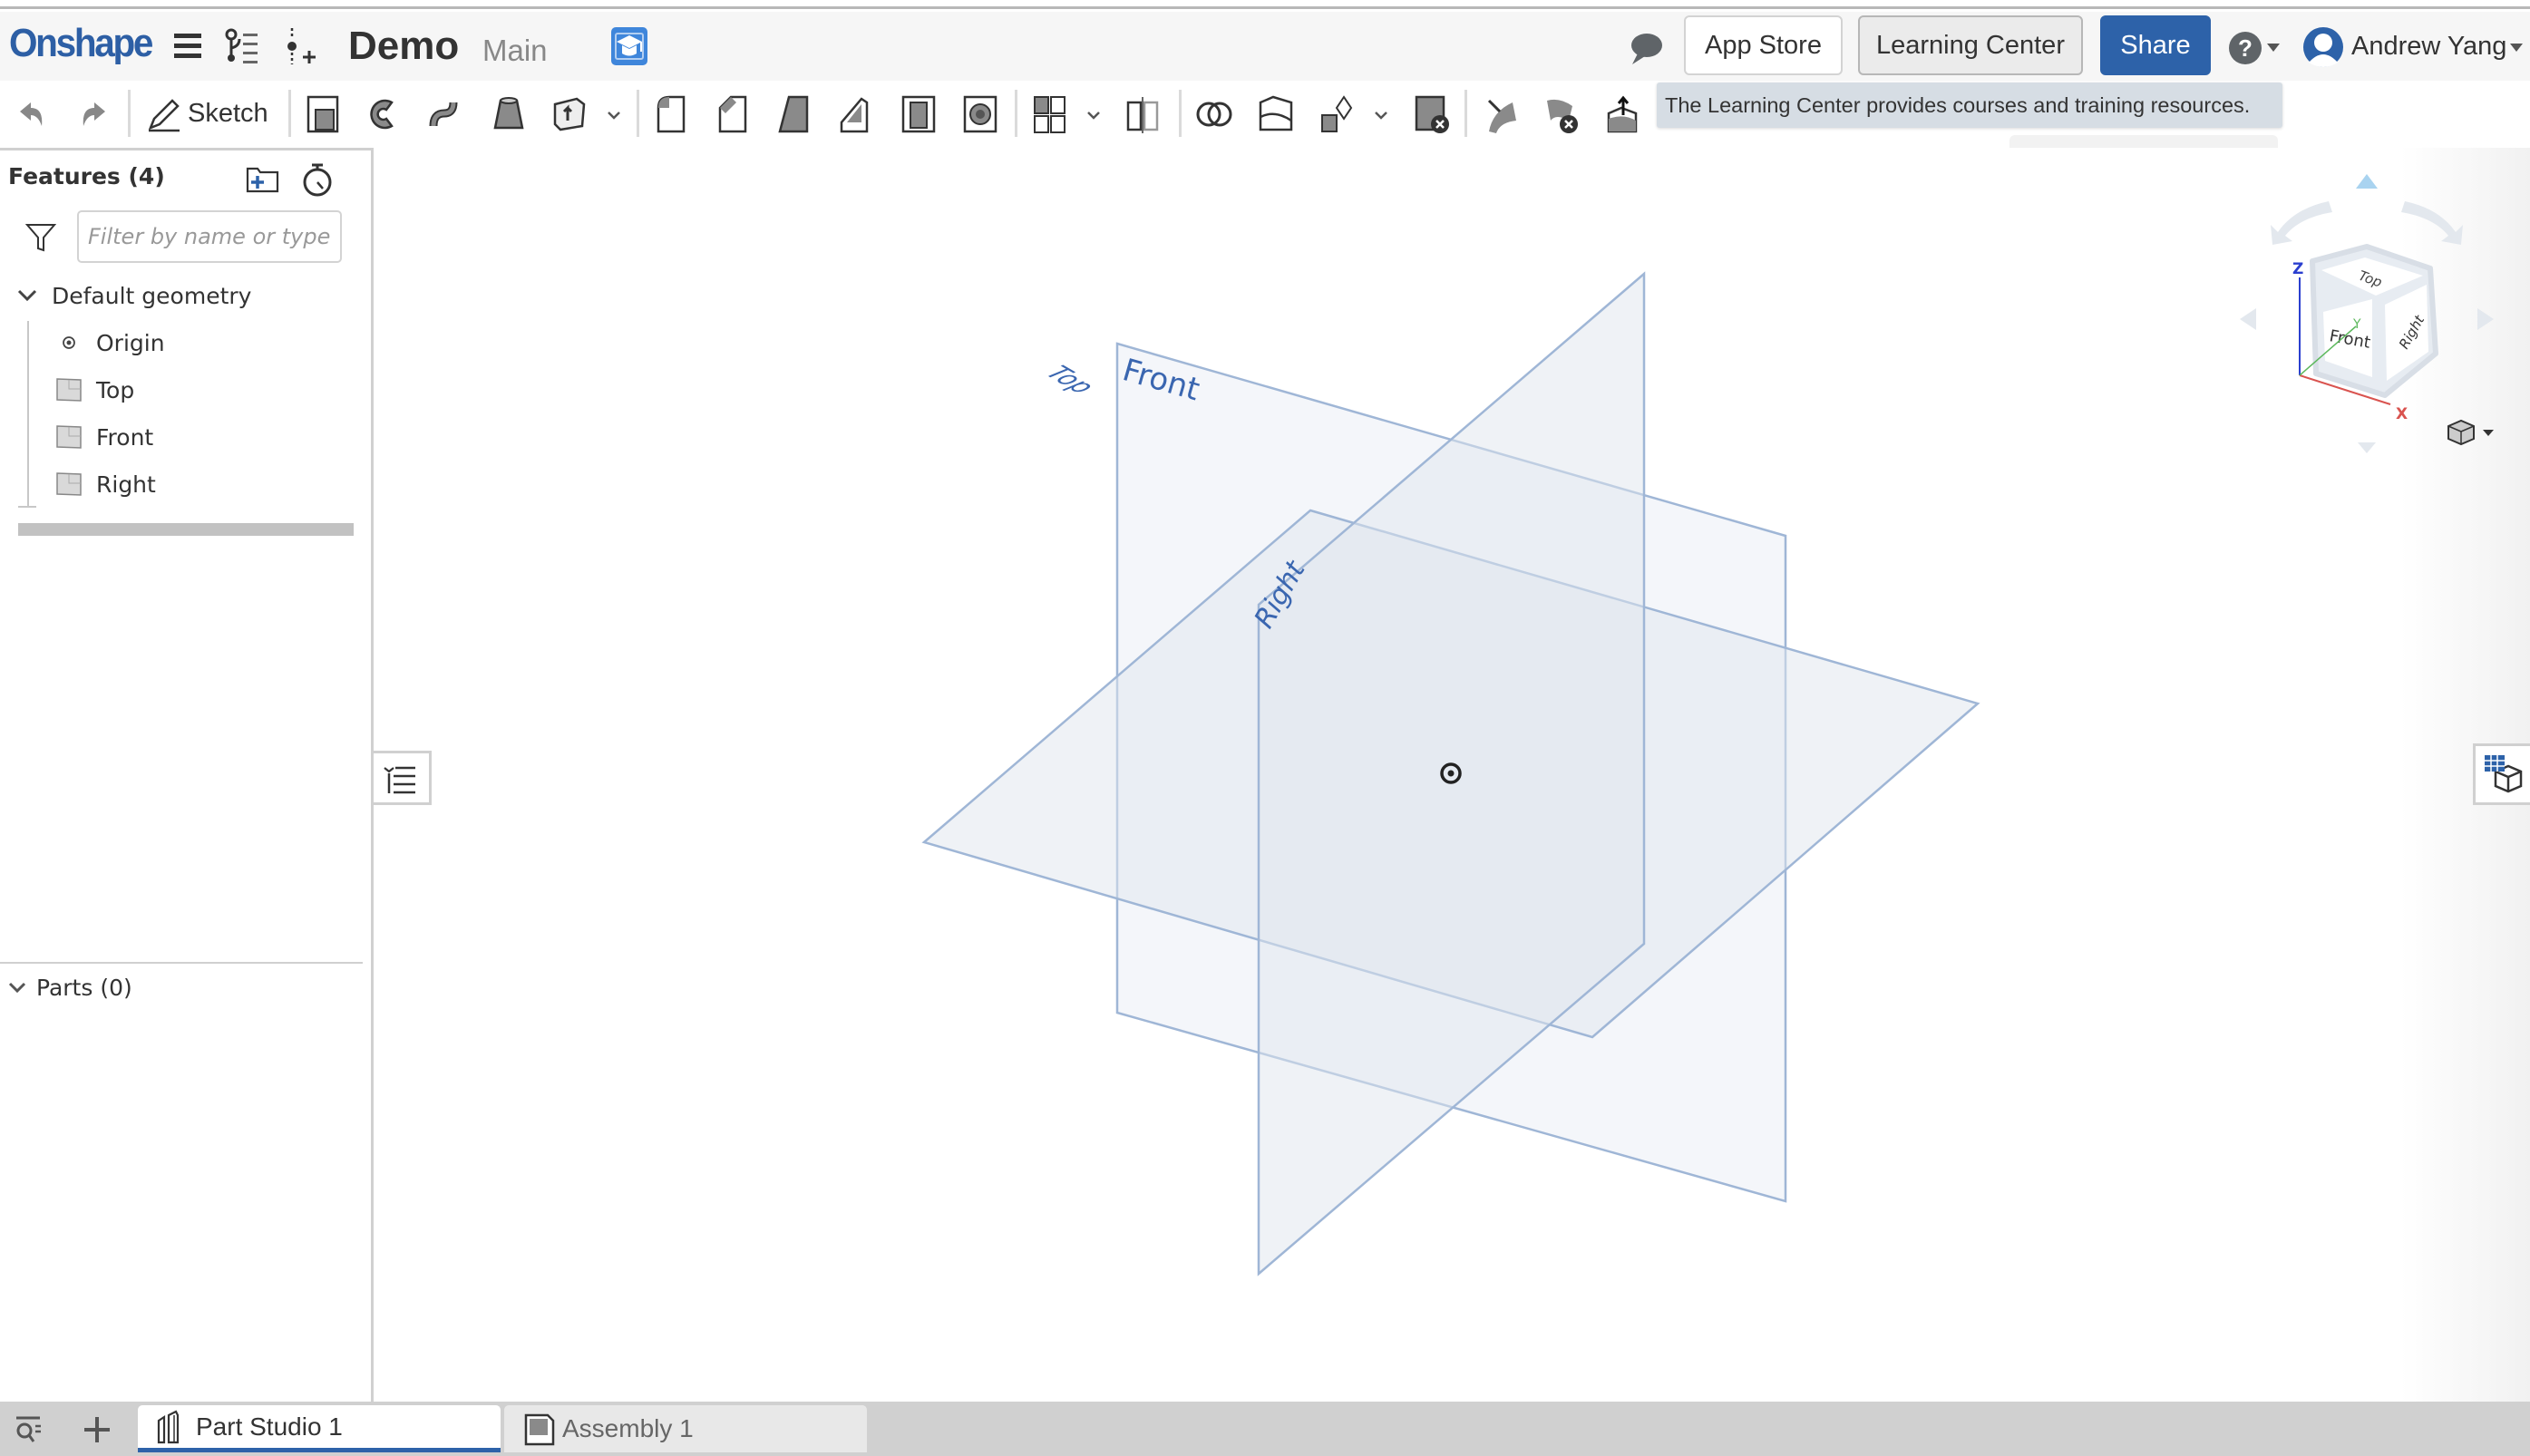 This screenshot has width=2530, height=1456. What do you see at coordinates (628, 1428) in the screenshot?
I see `tab-label: Assembly 1` at bounding box center [628, 1428].